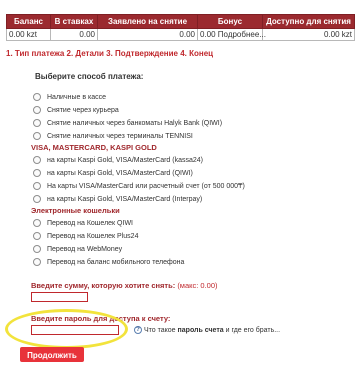 The width and height of the screenshot is (358, 375). Describe the element at coordinates (197, 285) in the screenshot. I see `amount-max-hint: (макс: 0.00)` at that location.